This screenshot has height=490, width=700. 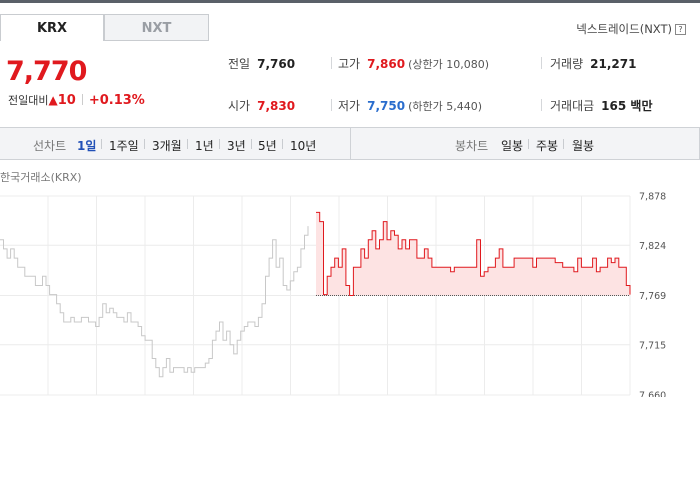 I want to click on help-icon: ?, so click(x=680, y=29).